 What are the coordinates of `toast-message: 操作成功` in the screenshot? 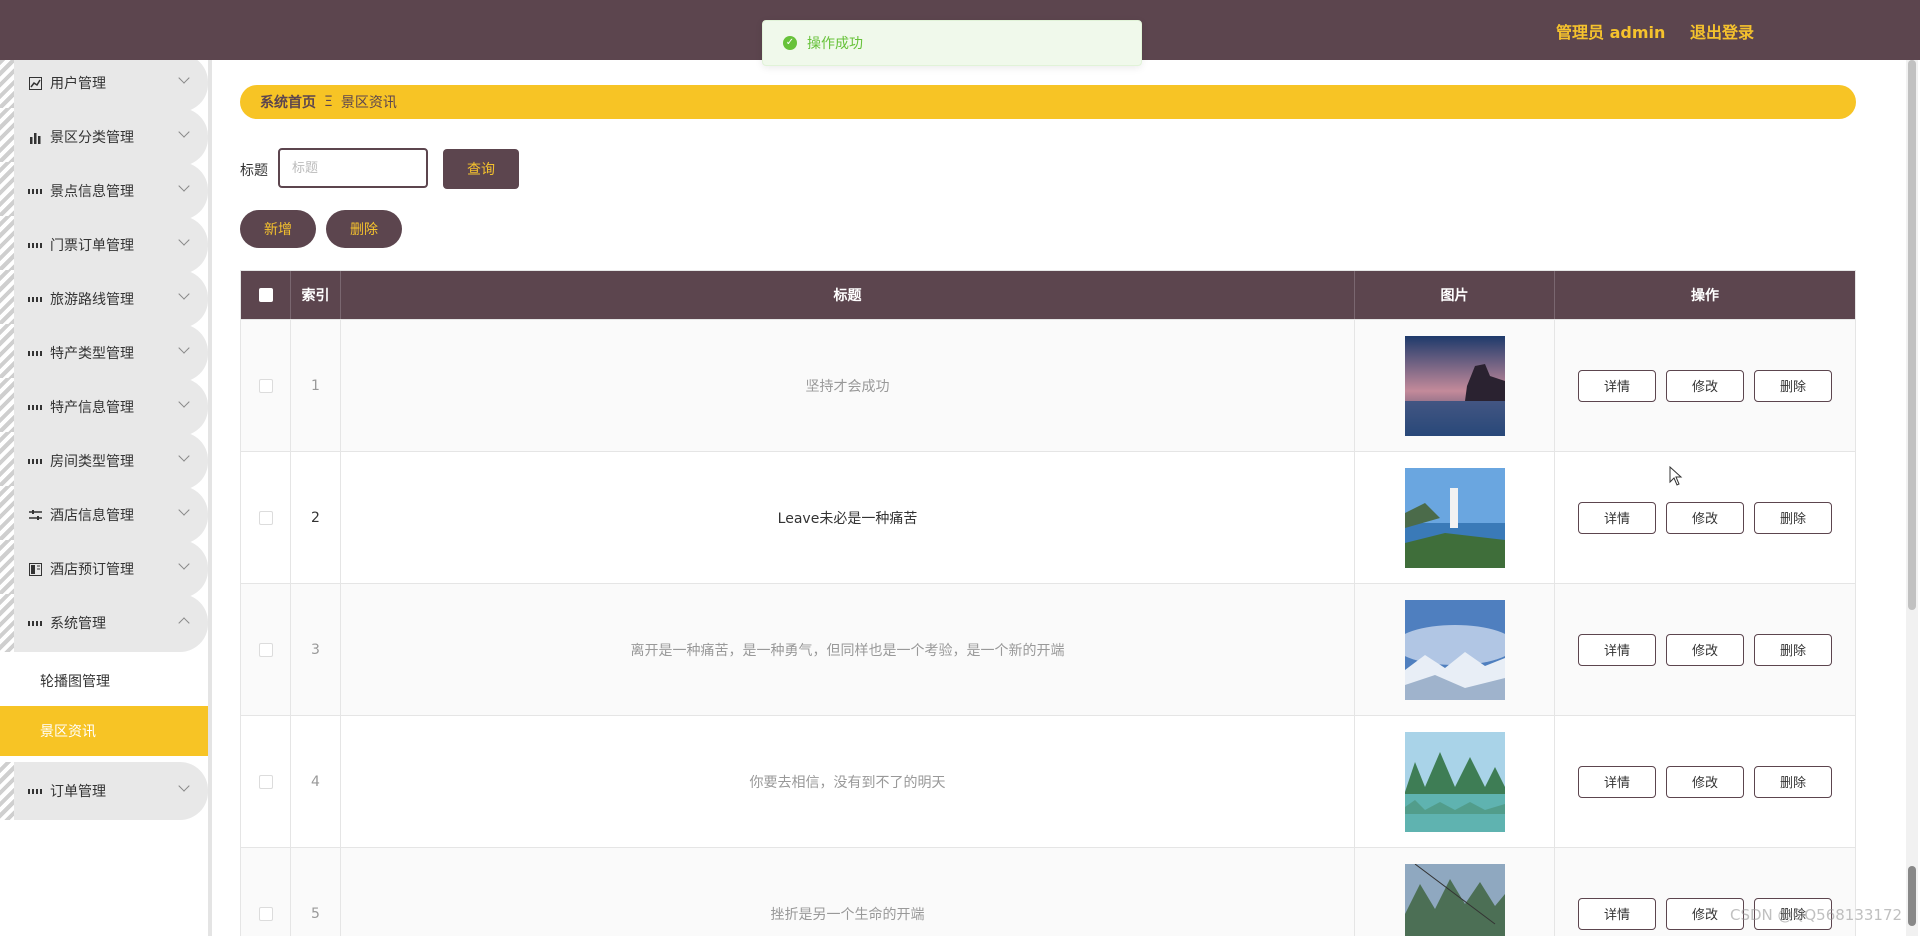 It's located at (835, 44).